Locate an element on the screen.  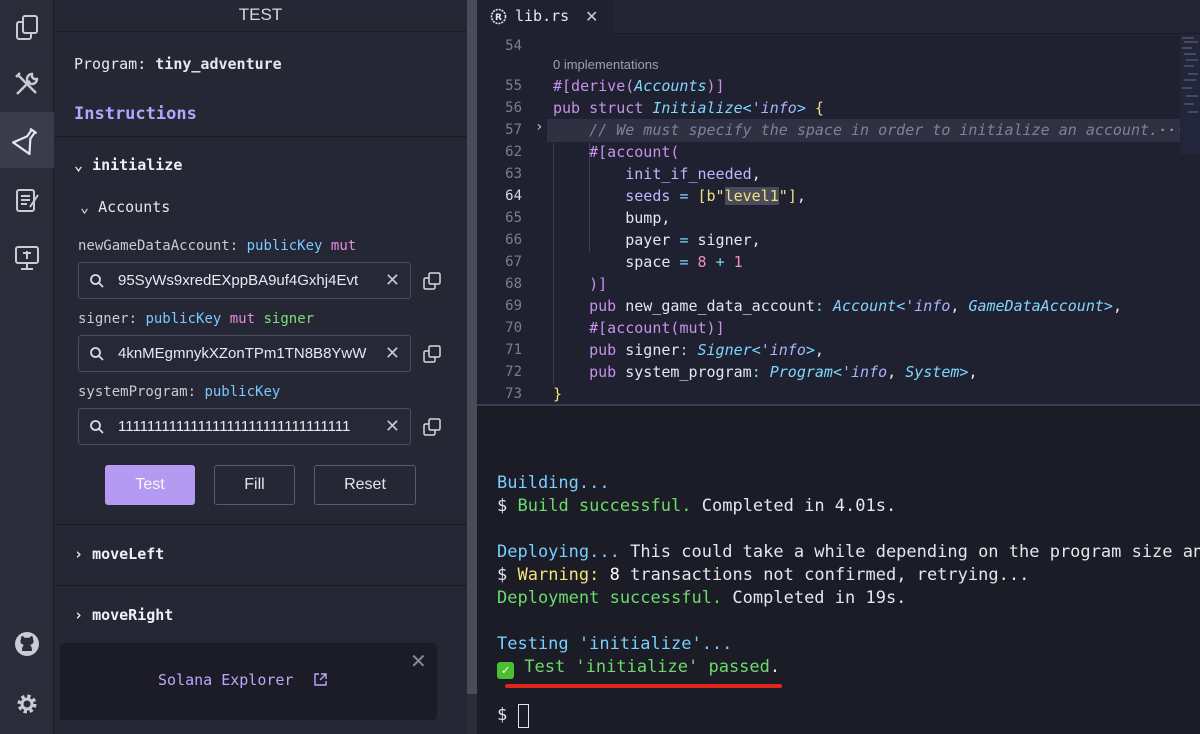
test-passed-text: Test 'initialize' passed is located at coordinates (647, 667).